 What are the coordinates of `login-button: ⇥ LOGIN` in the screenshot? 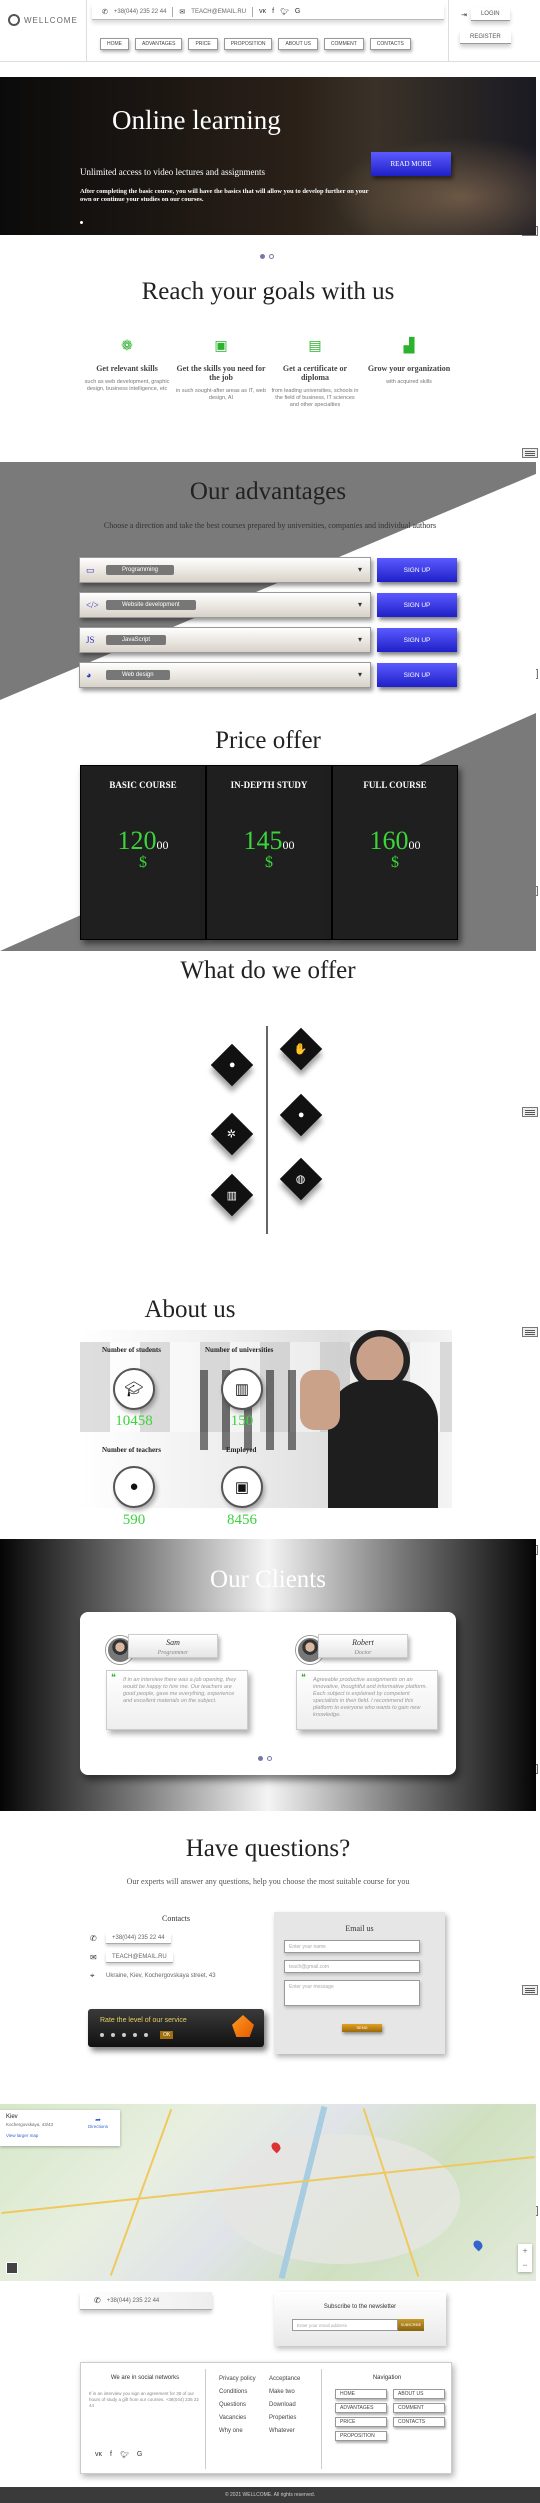 It's located at (485, 14).